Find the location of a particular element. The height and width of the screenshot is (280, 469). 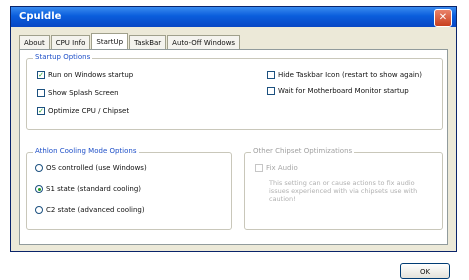

wait-mbm-option: Wait for Motherboard Monitor startup is located at coordinates (338, 91).